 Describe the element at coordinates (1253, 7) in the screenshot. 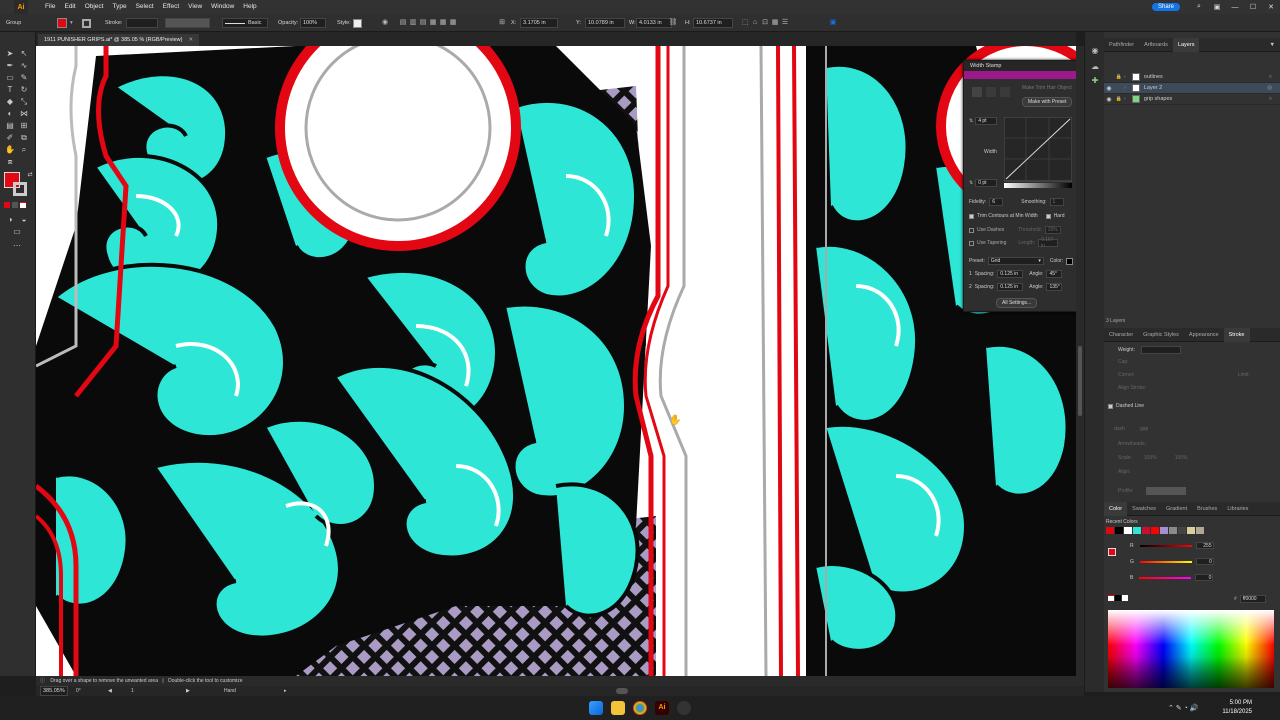

I see `maximize-icon: ☐` at that location.